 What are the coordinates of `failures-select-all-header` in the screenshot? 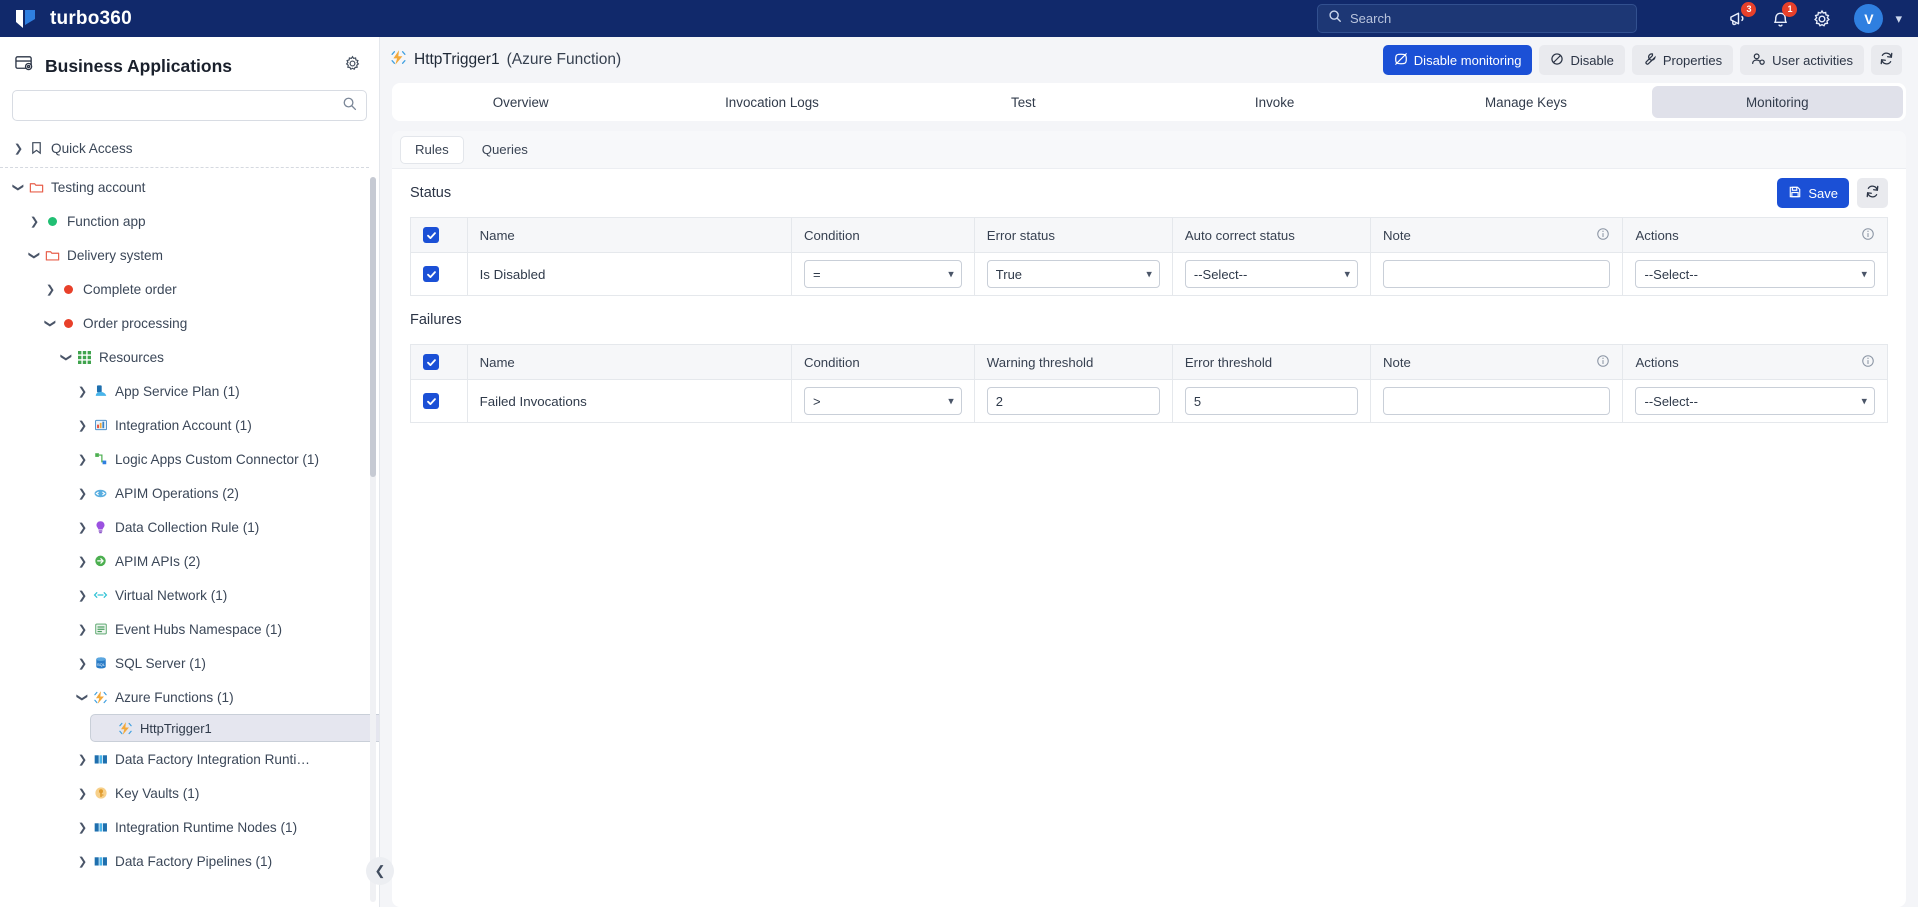 It's located at (439, 362).